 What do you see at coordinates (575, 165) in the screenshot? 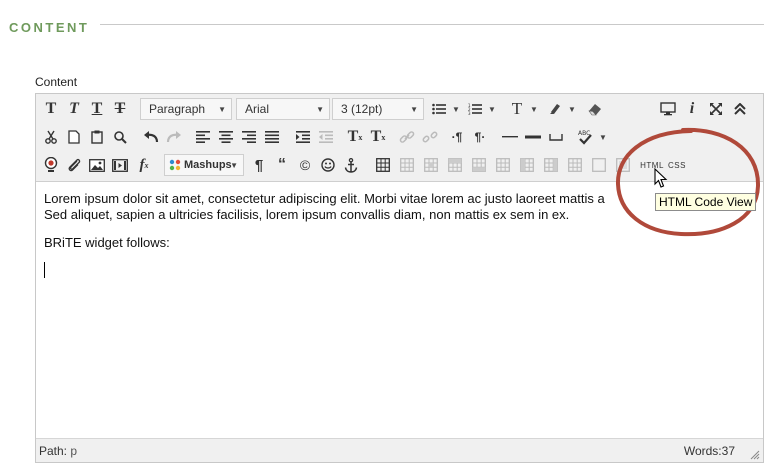
I see `delete-col-icon` at bounding box center [575, 165].